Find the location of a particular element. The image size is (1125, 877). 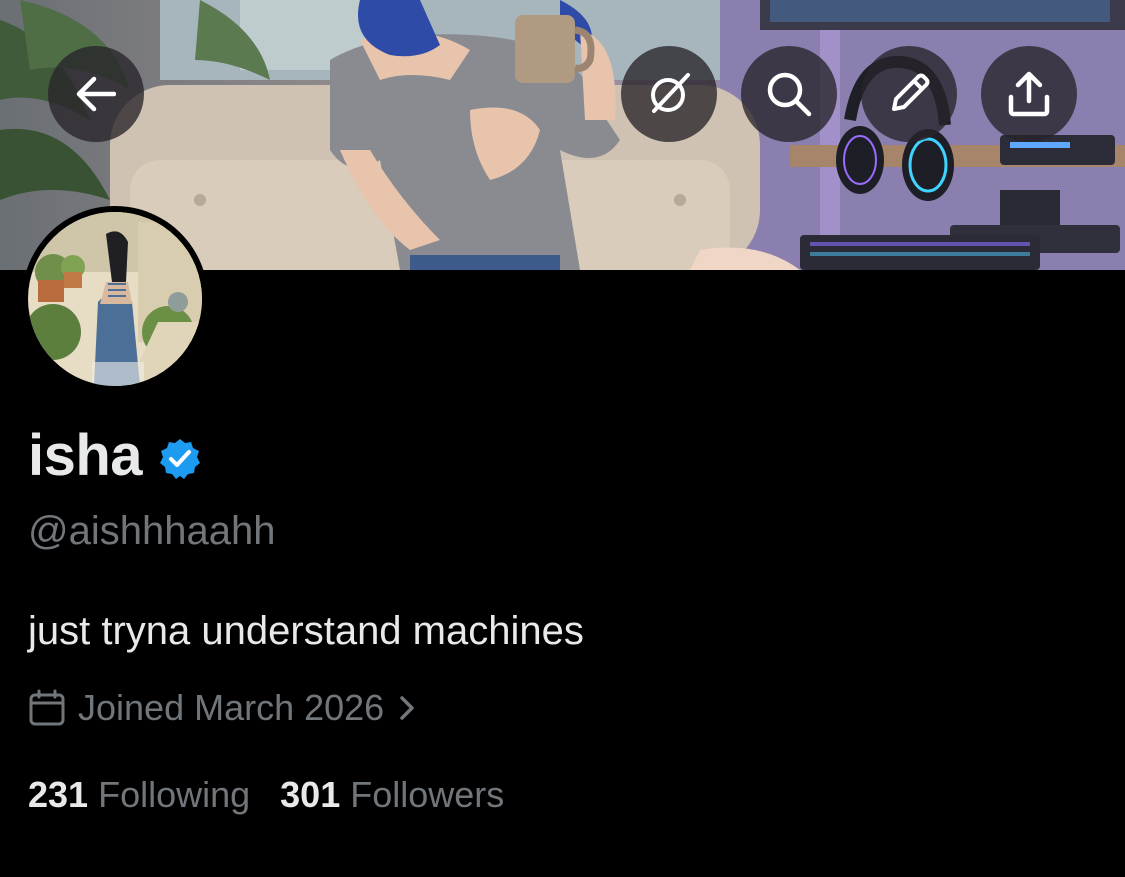

back-button is located at coordinates (96, 94).